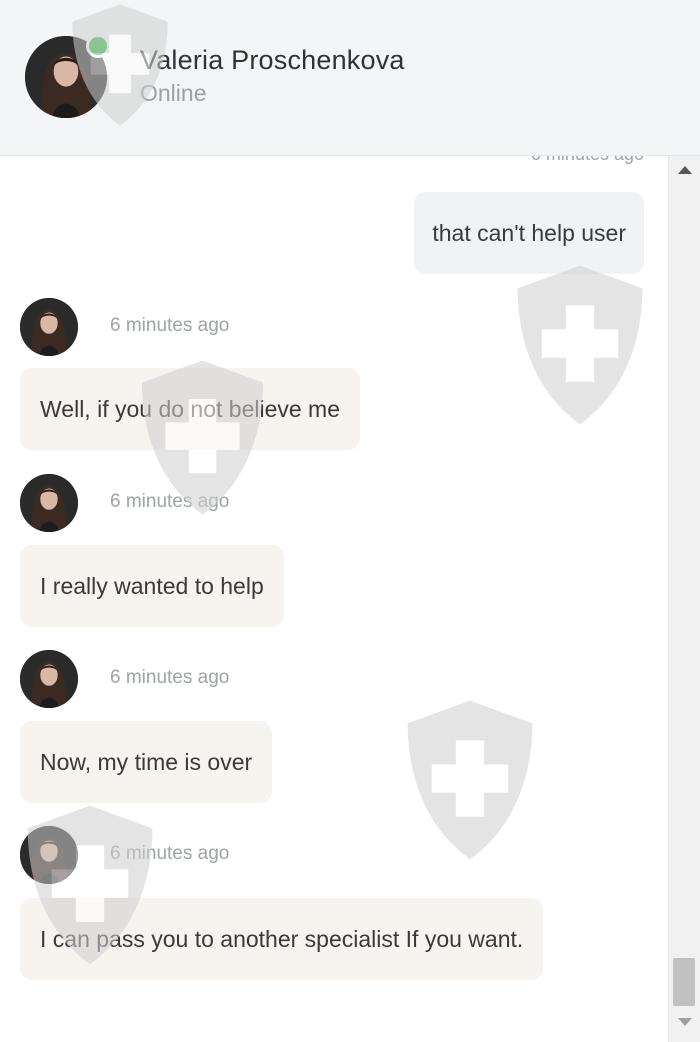  What do you see at coordinates (190, 409) in the screenshot?
I see `incoming-message-bubble: Well, if you do not believe me` at bounding box center [190, 409].